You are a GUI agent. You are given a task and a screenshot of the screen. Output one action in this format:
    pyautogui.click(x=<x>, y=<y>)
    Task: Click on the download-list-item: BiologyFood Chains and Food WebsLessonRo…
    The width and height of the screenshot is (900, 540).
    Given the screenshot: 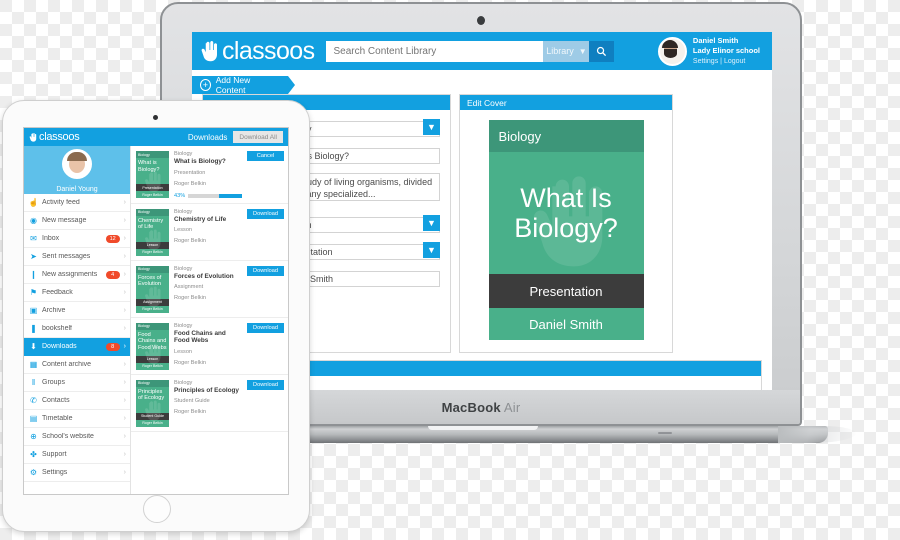 What is the action you would take?
    pyautogui.click(x=209, y=346)
    